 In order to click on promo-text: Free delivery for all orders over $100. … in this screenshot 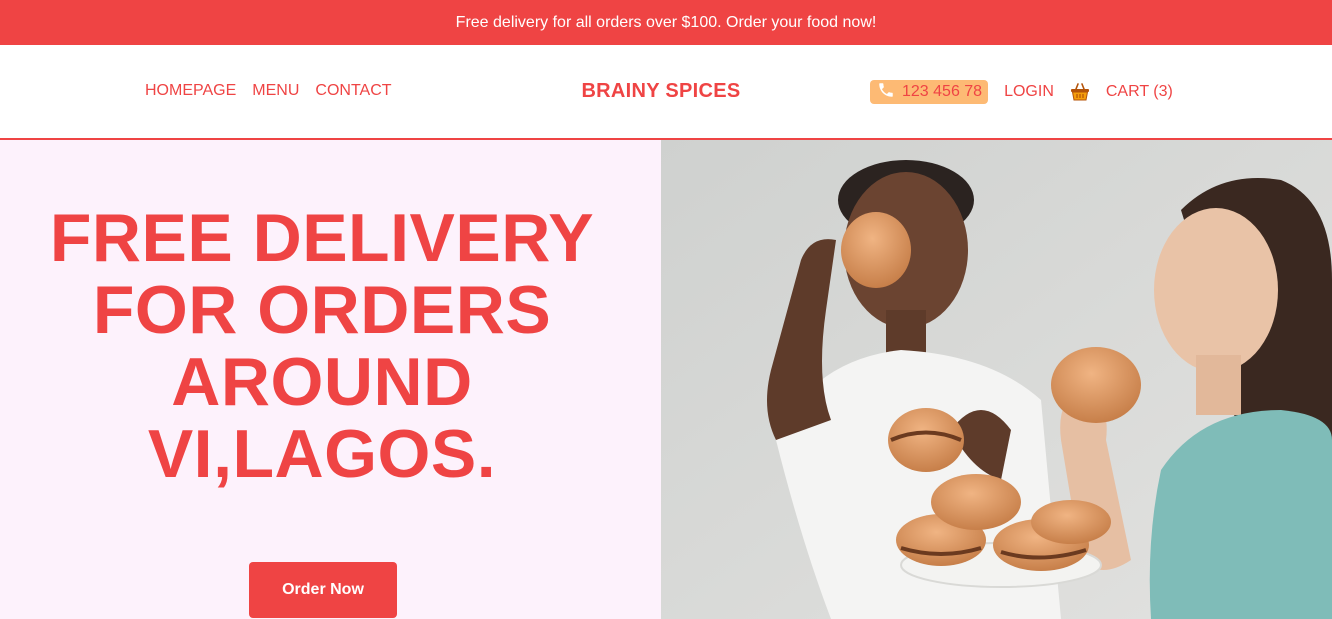, I will do `click(666, 22)`.